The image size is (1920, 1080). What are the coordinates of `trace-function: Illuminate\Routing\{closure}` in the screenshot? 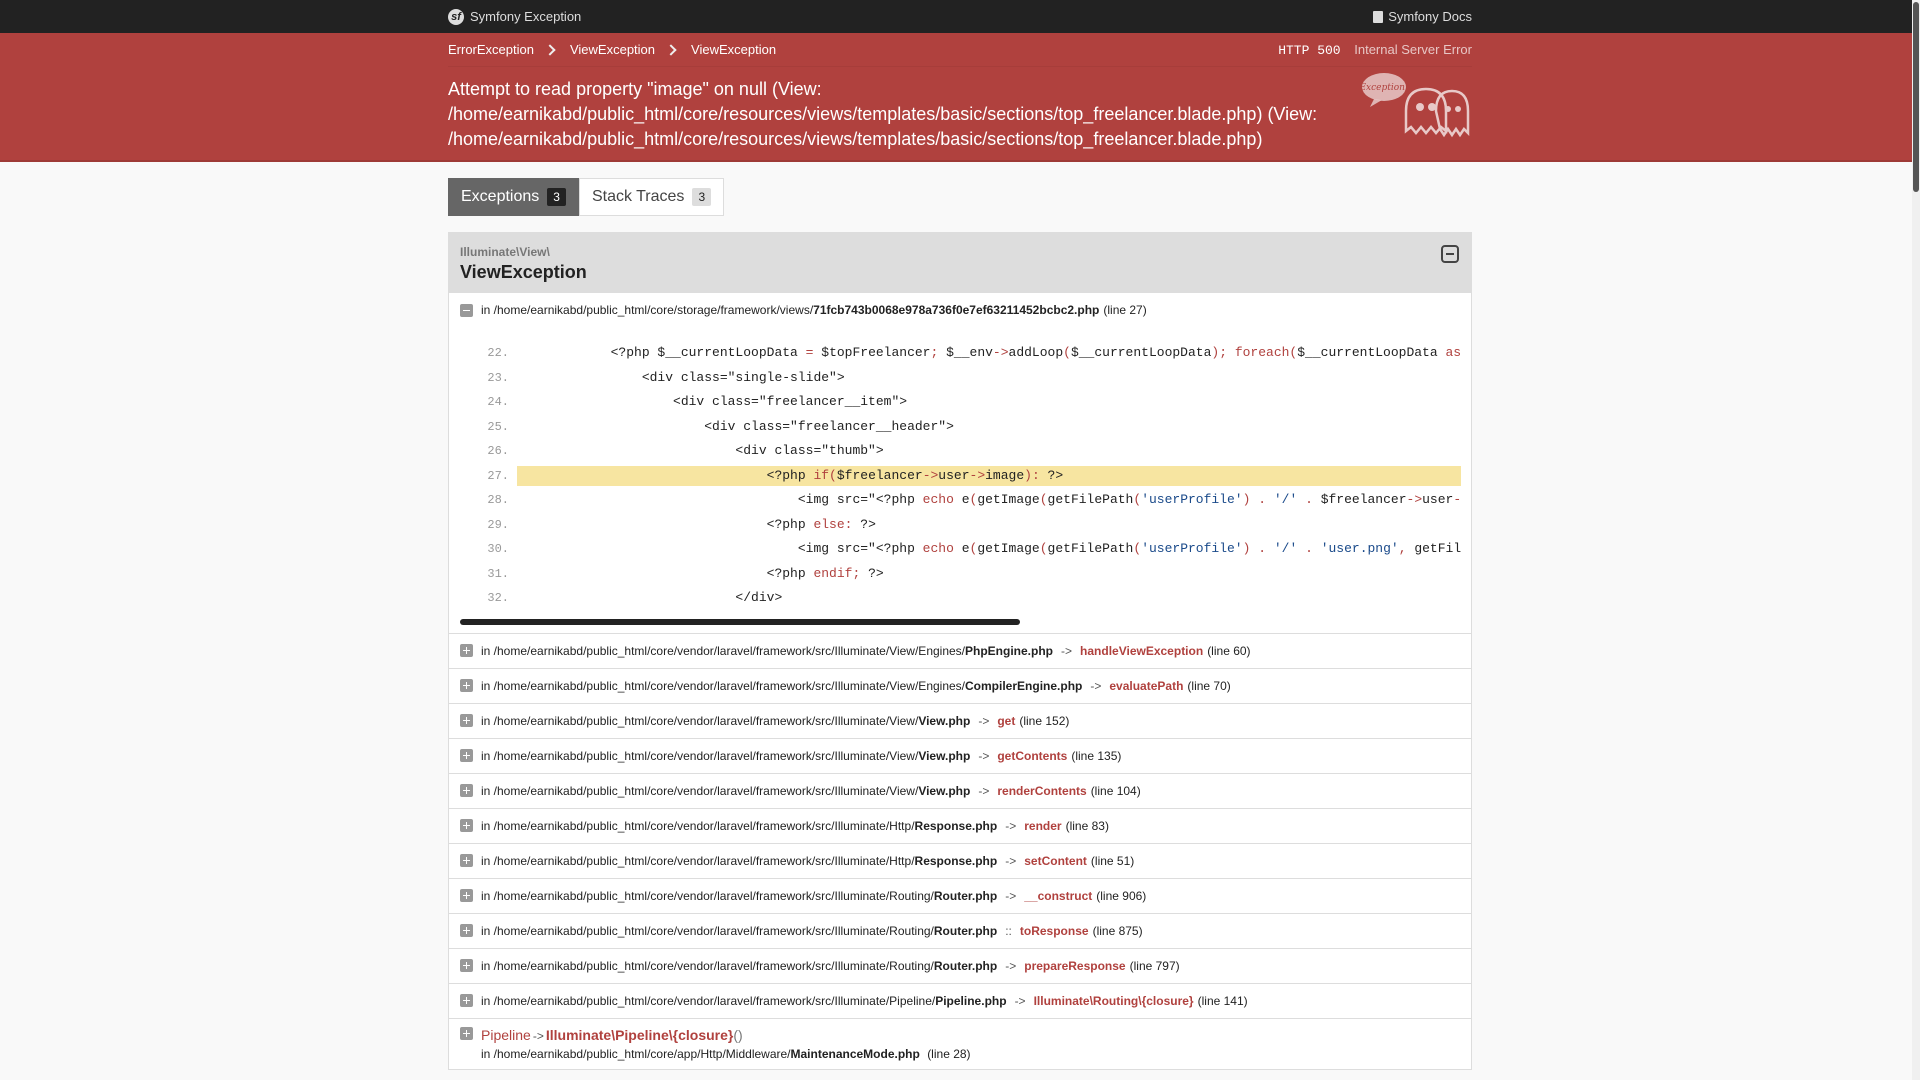 It's located at (1114, 1001).